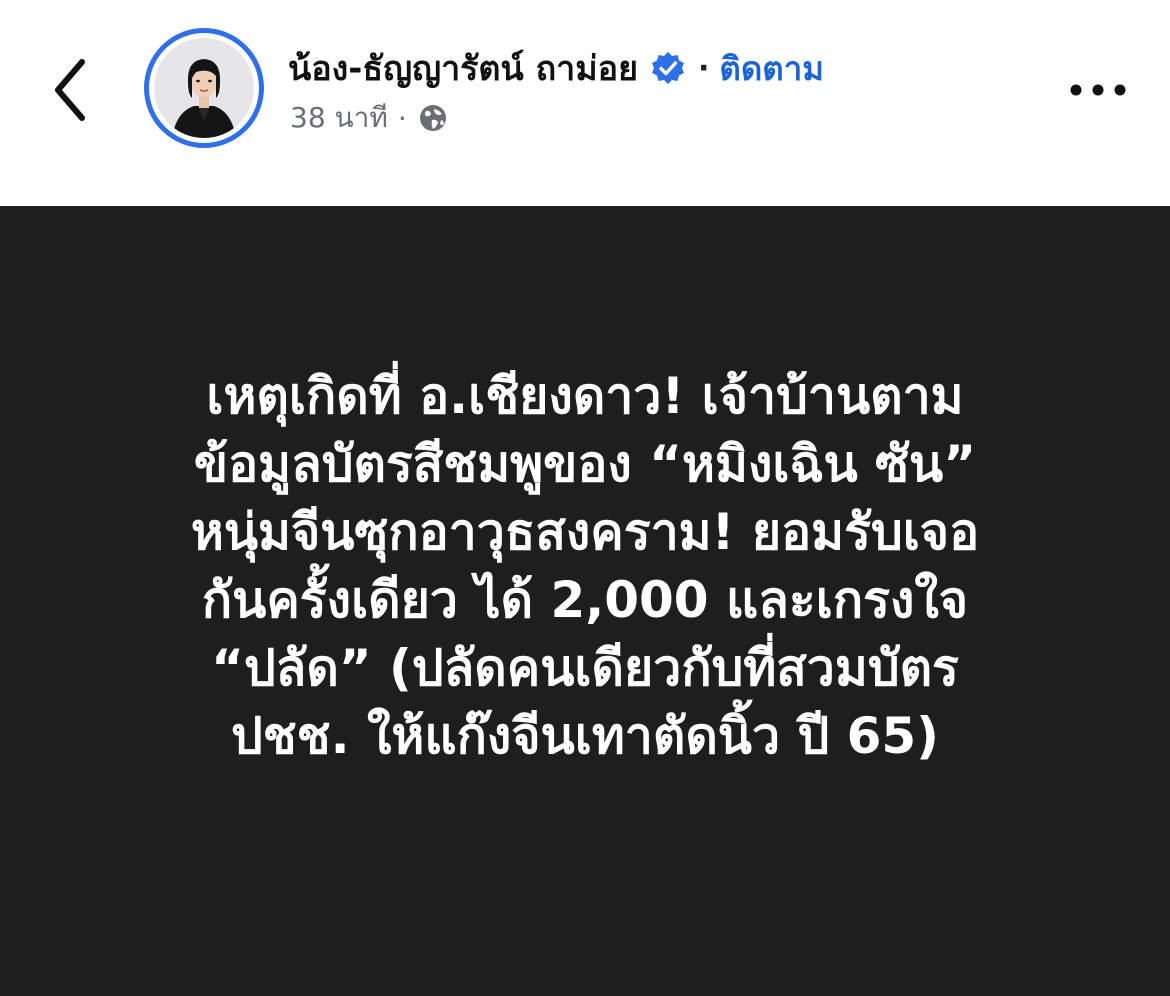 The image size is (1170, 996). What do you see at coordinates (771, 68) in the screenshot?
I see `follow-button: ติดตาม` at bounding box center [771, 68].